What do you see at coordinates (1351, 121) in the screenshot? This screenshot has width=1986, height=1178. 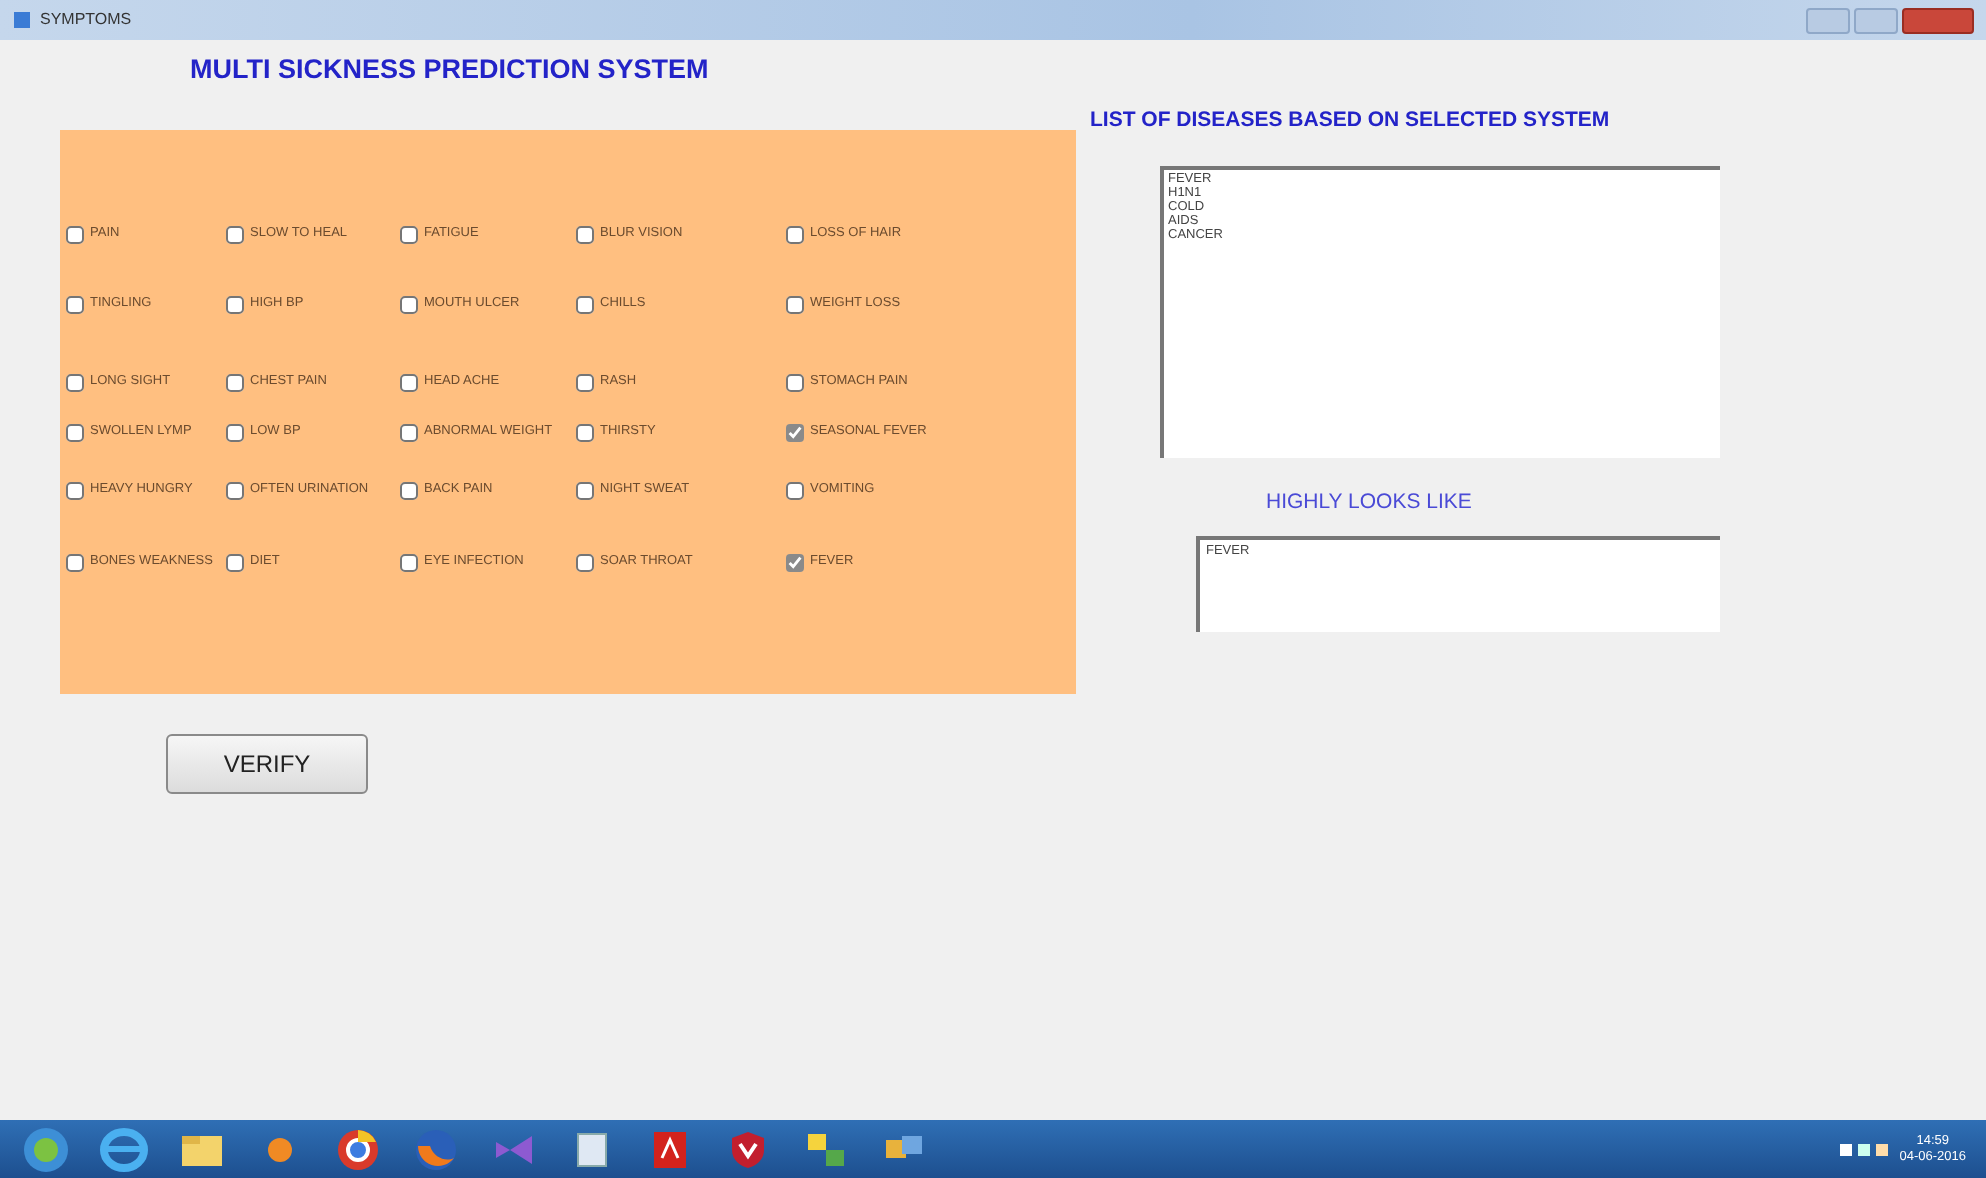 I see `diseases-heading: LIST OF DISEASES BASED ON SELECTED SYSTEM` at bounding box center [1351, 121].